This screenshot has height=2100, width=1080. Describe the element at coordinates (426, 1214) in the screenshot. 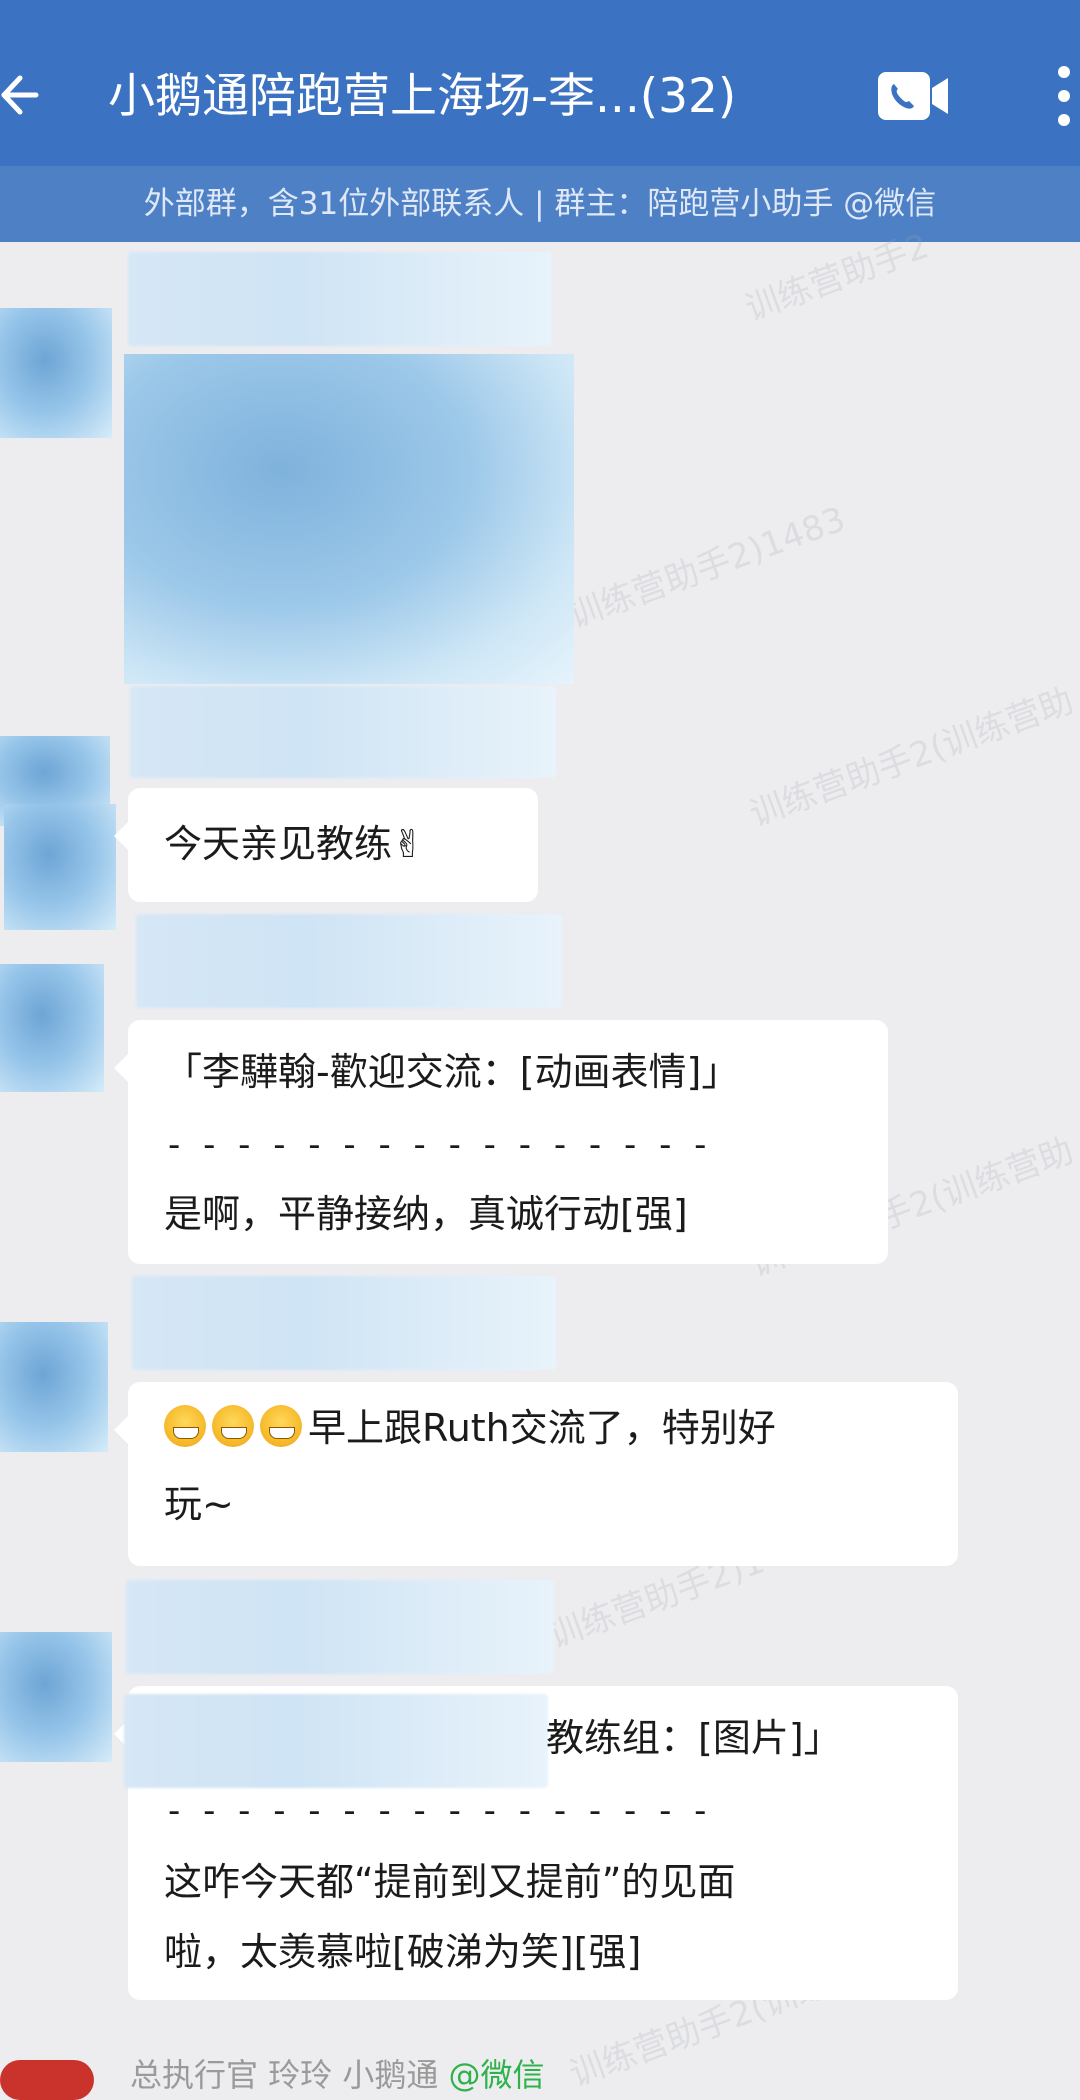

I see `message-text: 是啊，平静接纳，真诚行动[强]` at that location.